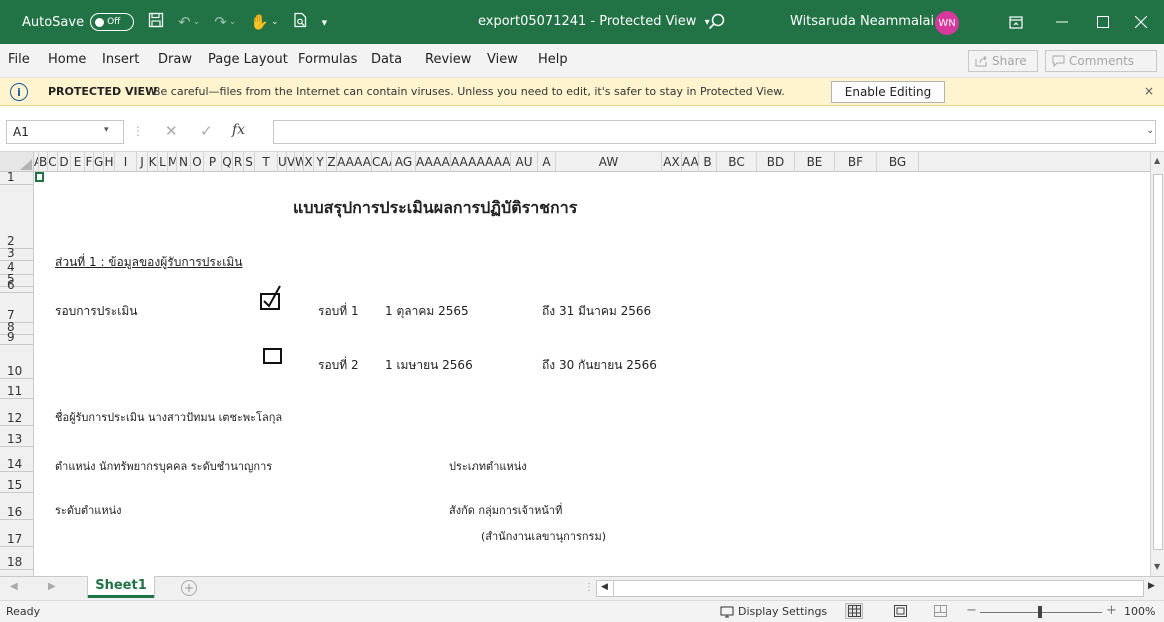 The image size is (1164, 622). What do you see at coordinates (338, 311) in the screenshot?
I see `round1-label: รอบที่ 1` at bounding box center [338, 311].